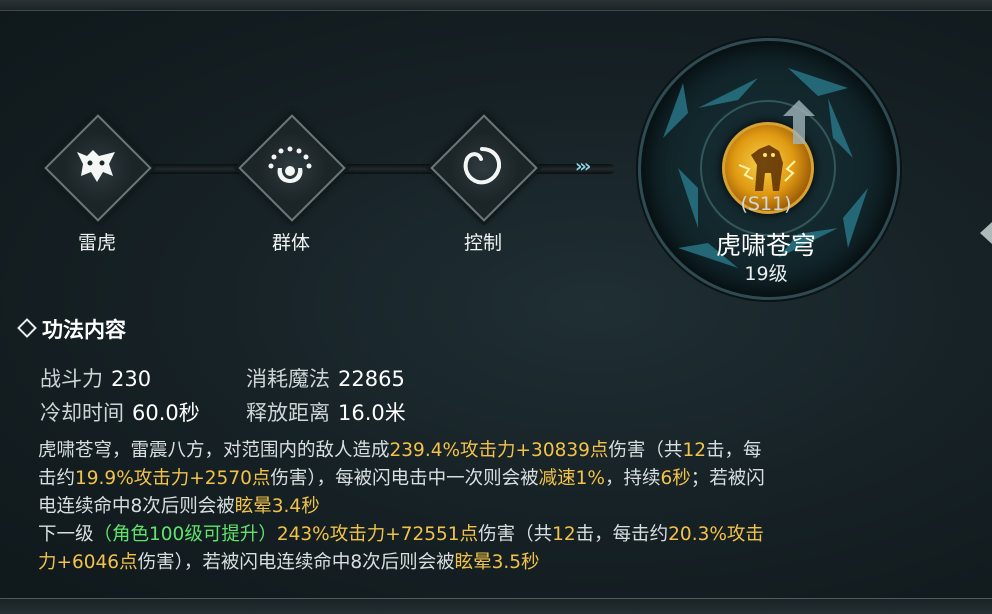  What do you see at coordinates (564, 534) in the screenshot?
I see `desc-next-hit-count: 12` at bounding box center [564, 534].